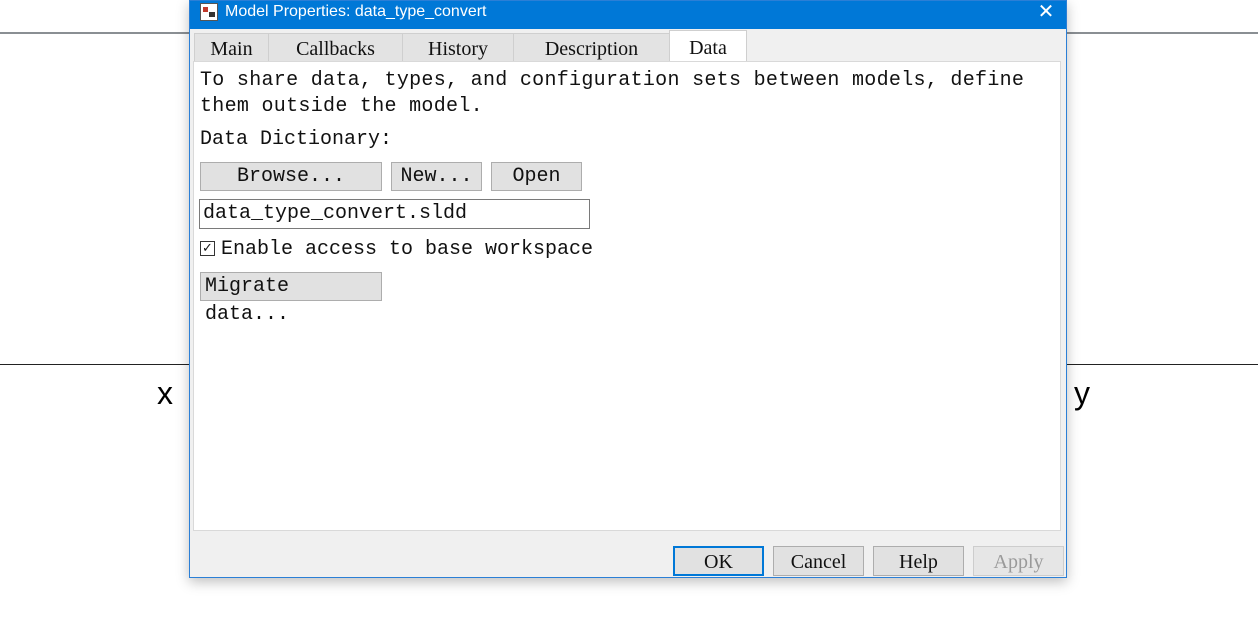 The width and height of the screenshot is (1258, 625). What do you see at coordinates (407, 250) in the screenshot?
I see `base-workspace-label: Enable access to base workspace` at bounding box center [407, 250].